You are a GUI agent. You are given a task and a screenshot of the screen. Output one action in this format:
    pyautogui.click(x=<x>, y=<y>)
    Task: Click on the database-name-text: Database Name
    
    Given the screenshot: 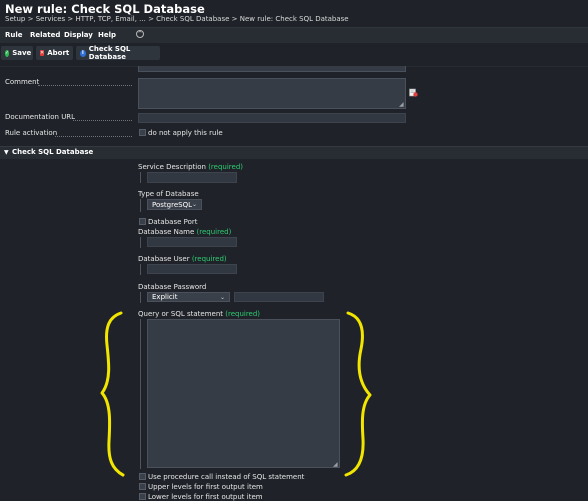 What is the action you would take?
    pyautogui.click(x=166, y=232)
    